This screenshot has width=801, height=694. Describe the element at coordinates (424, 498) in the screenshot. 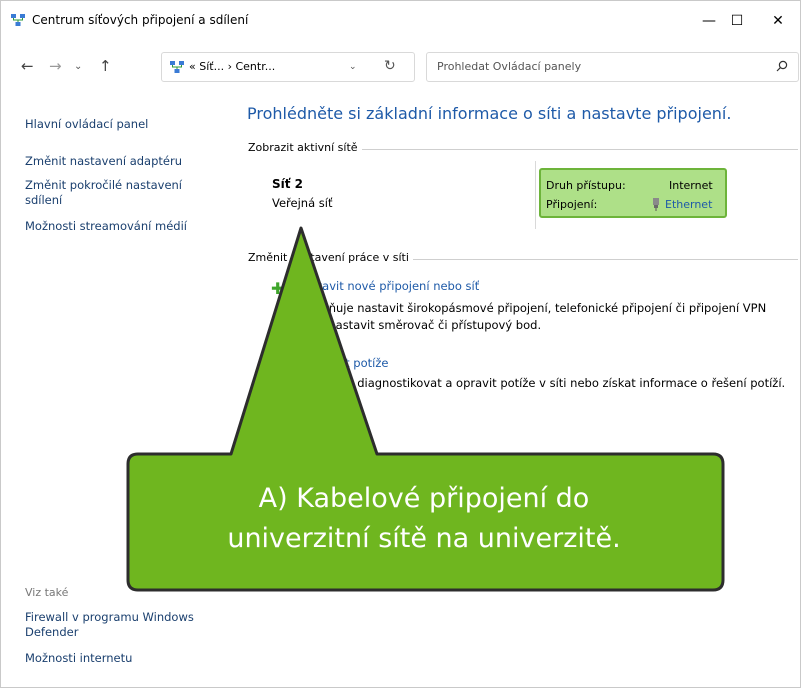

I see `callout-line-1: A) Kabelové připojení do` at that location.